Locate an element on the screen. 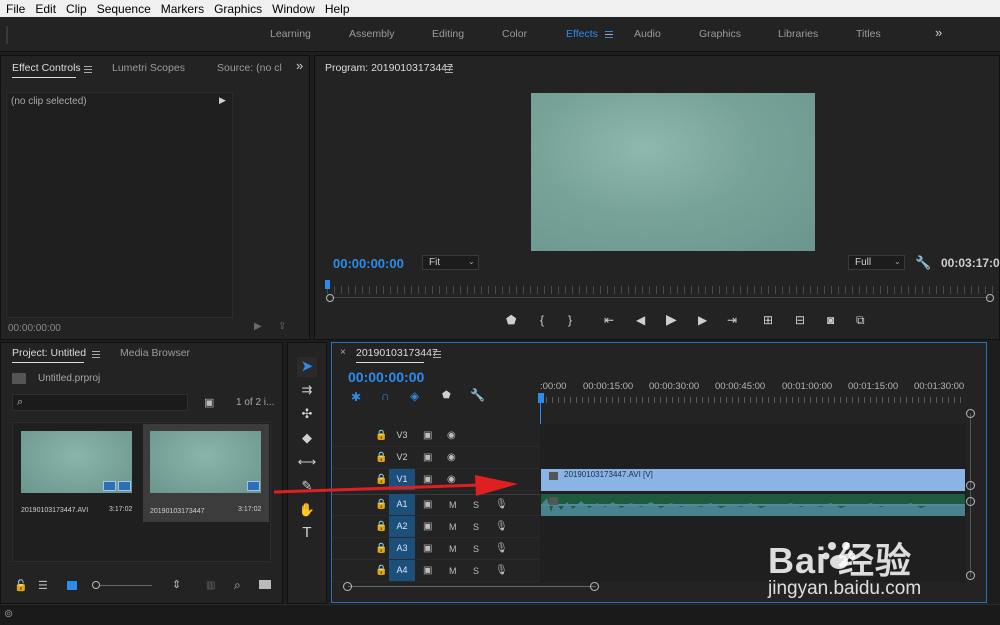  expand-arrow-icon: ▶ is located at coordinates (222, 100).